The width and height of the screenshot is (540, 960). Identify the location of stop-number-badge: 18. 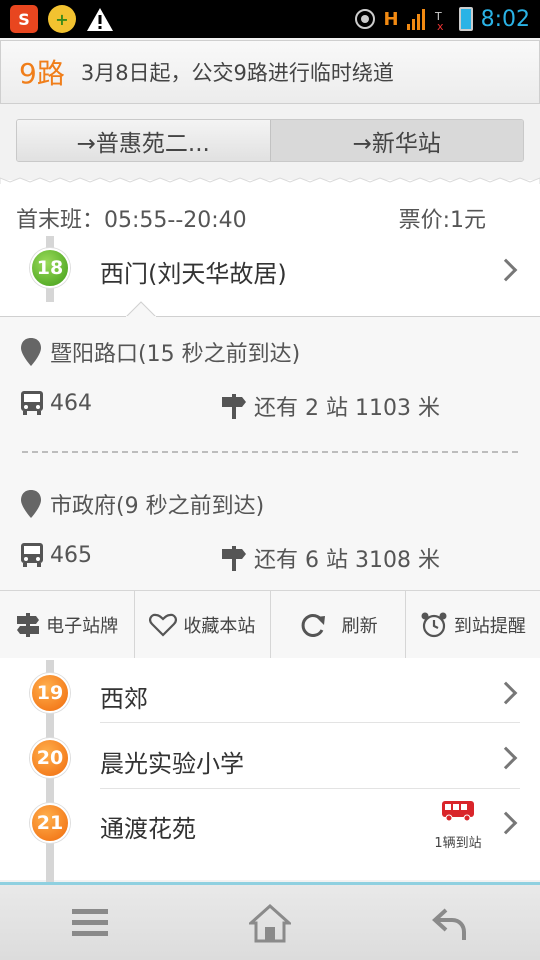
(50, 268).